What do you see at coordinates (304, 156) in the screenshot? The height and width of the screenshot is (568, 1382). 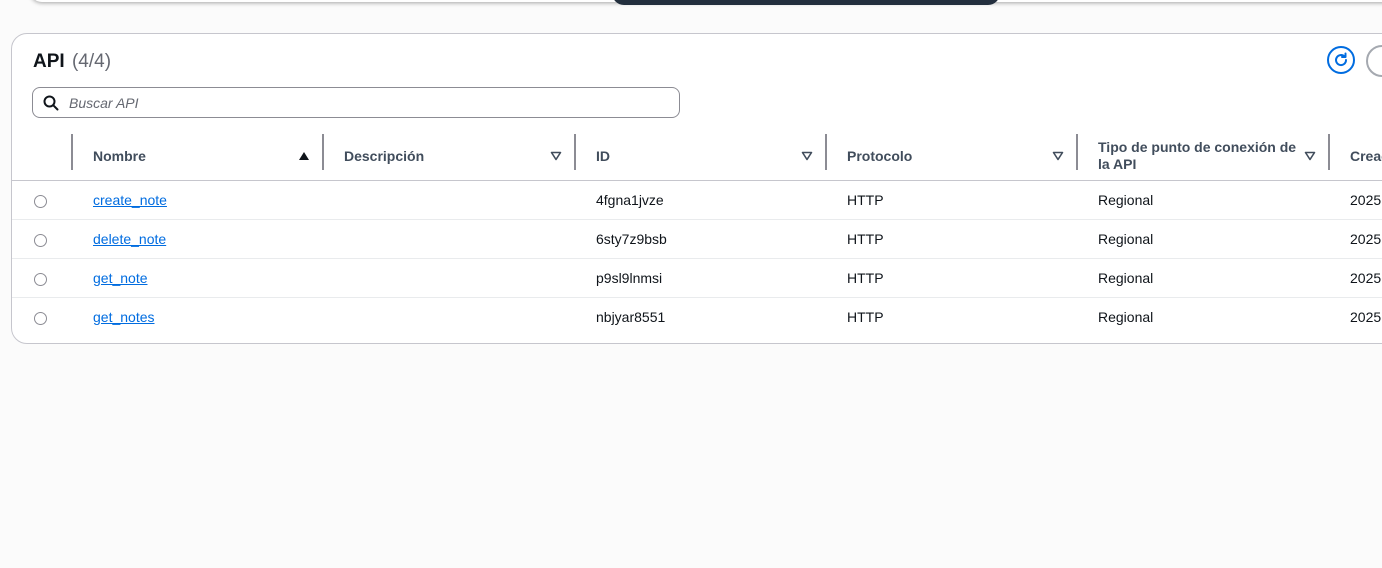 I see `sort-ascending-icon` at bounding box center [304, 156].